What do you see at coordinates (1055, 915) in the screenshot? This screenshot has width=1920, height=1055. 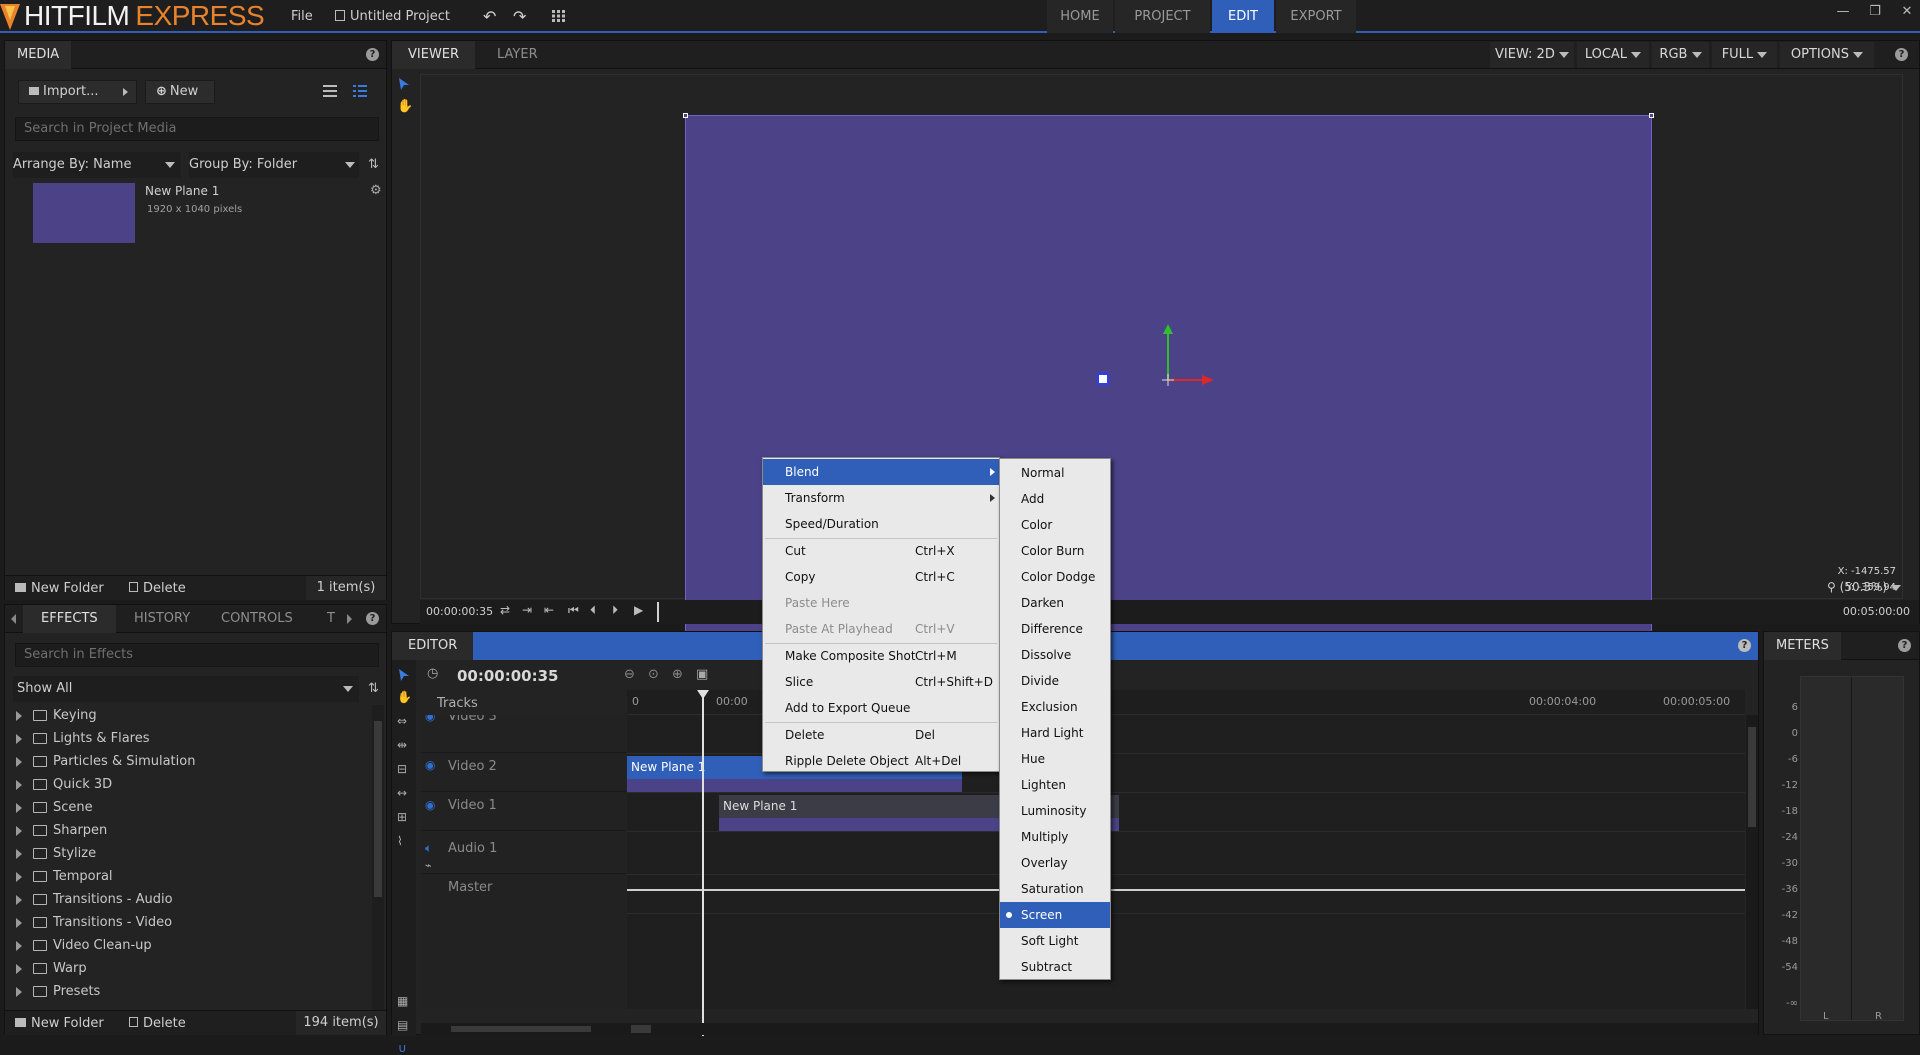 I see `blend-item-screen: Screen` at bounding box center [1055, 915].